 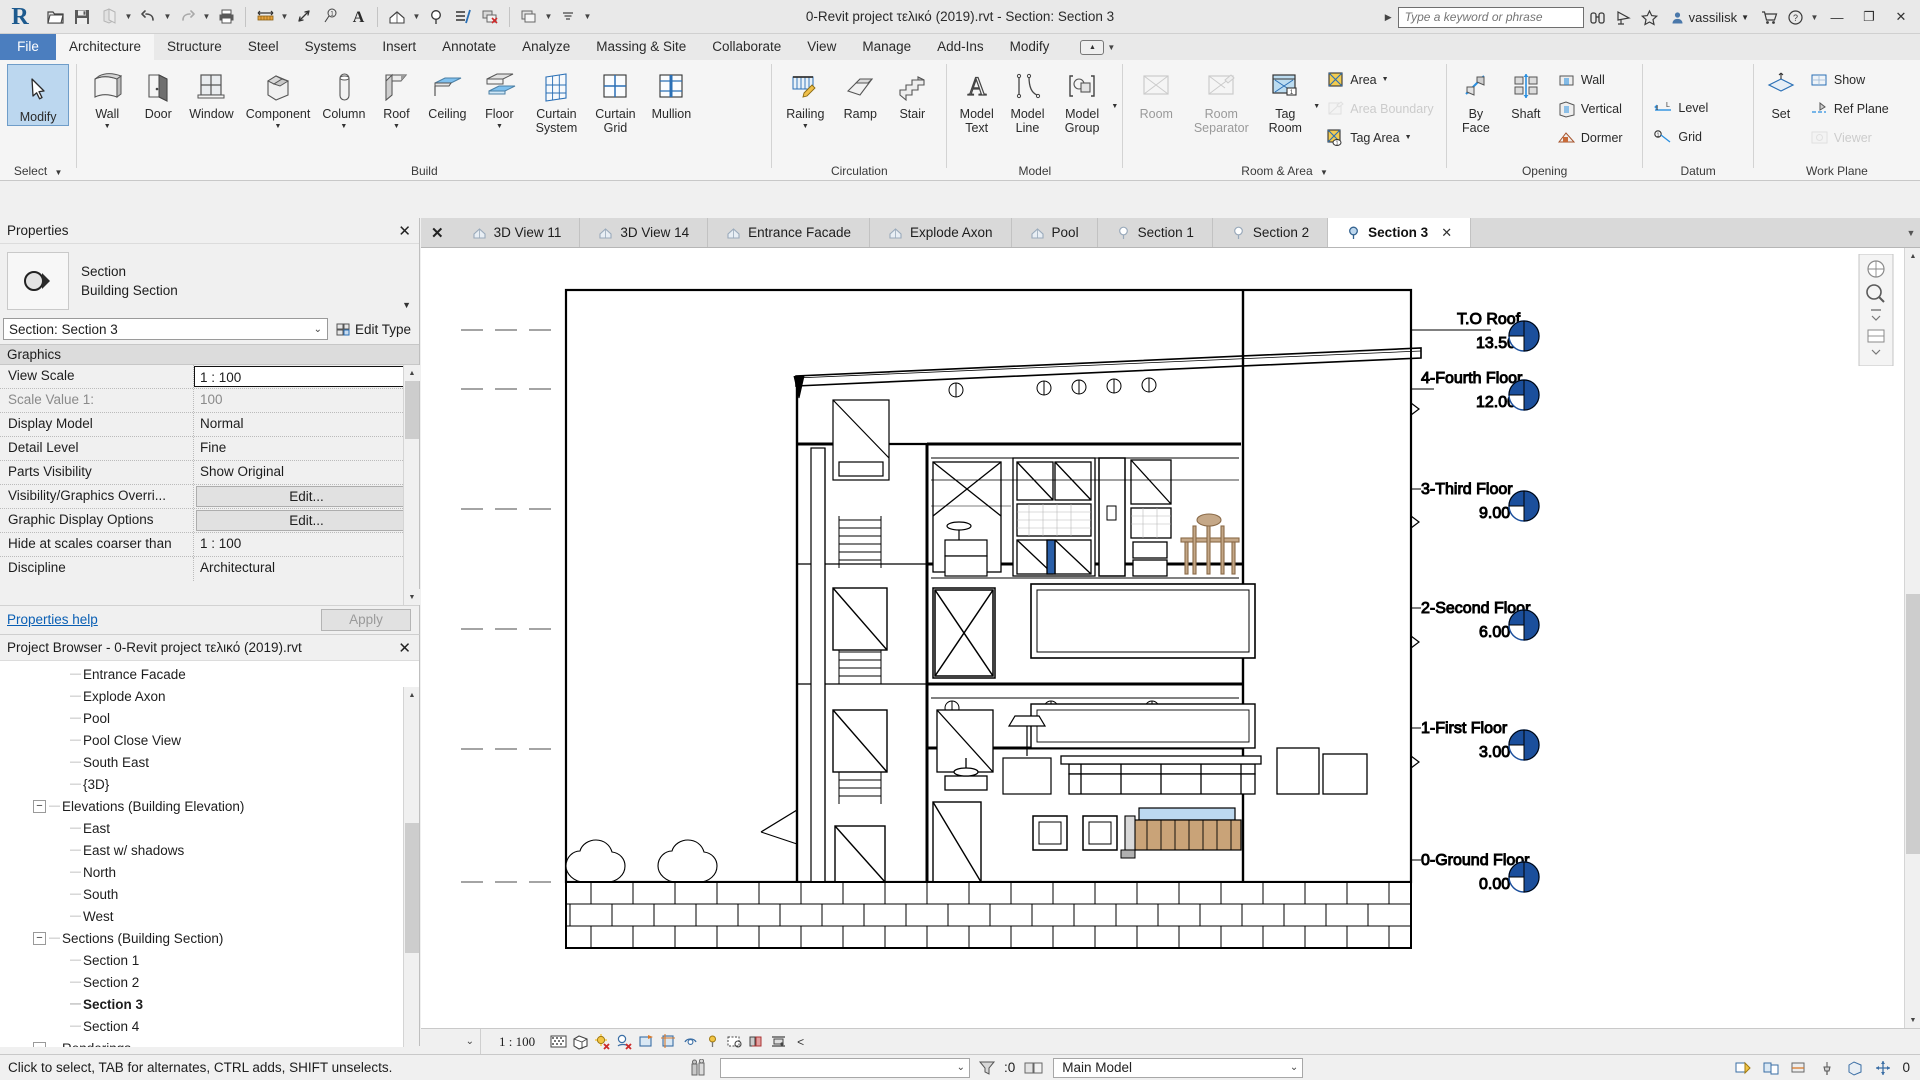 I want to click on sun-path-off-icon, so click(x=602, y=1041).